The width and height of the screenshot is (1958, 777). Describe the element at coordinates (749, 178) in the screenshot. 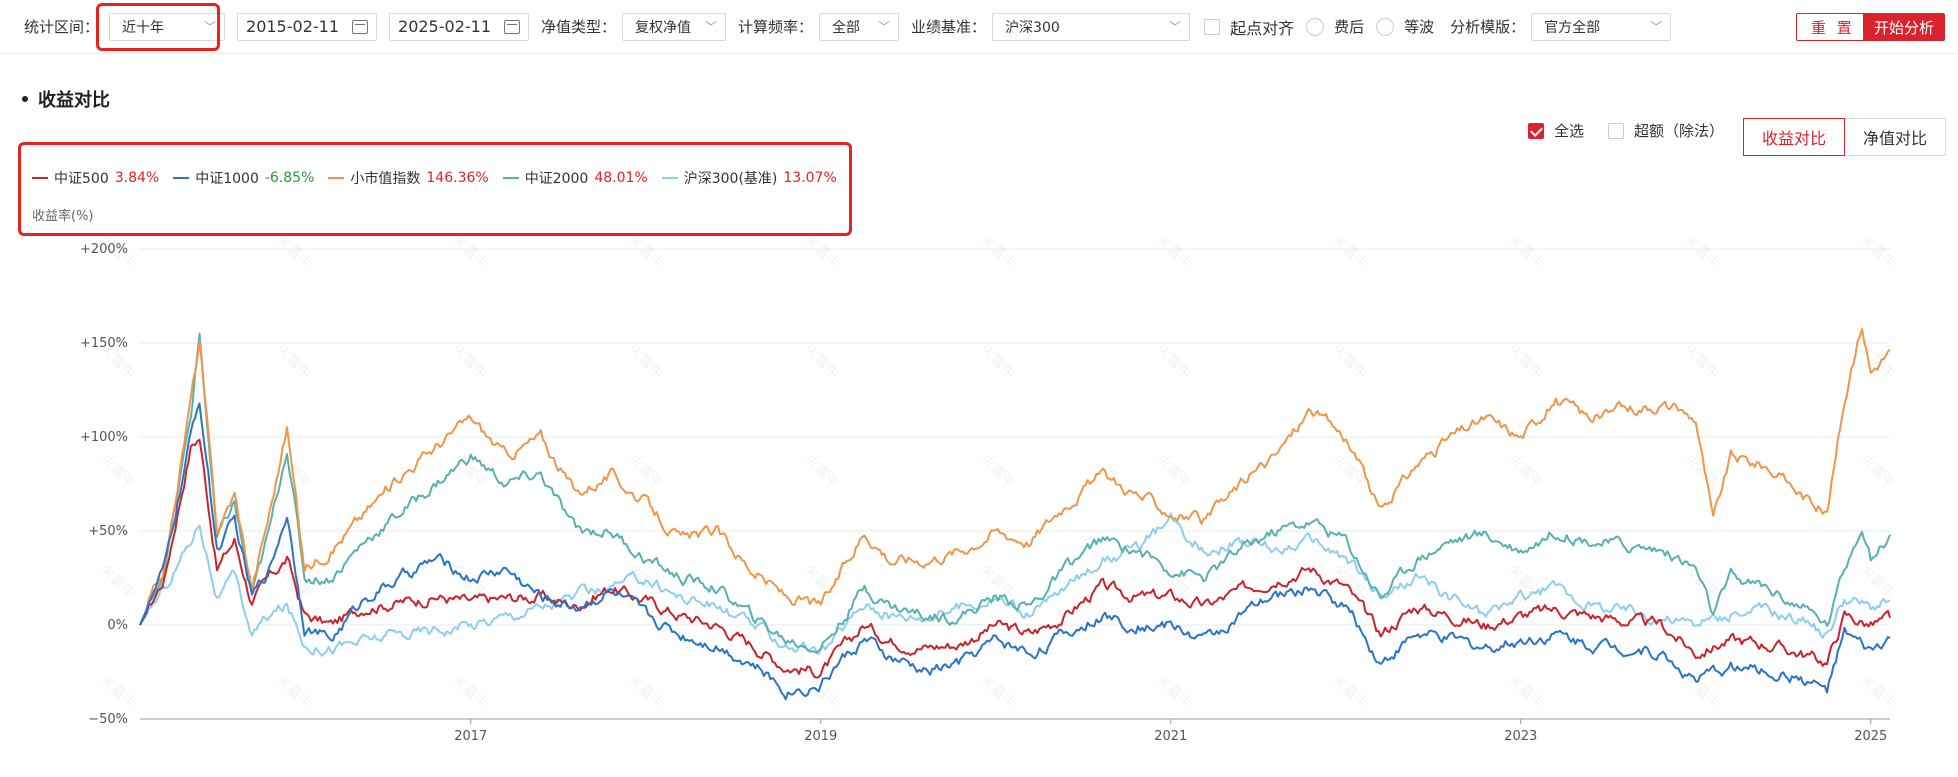

I see `legend-item: 沪深300(基准) 13.07%` at that location.